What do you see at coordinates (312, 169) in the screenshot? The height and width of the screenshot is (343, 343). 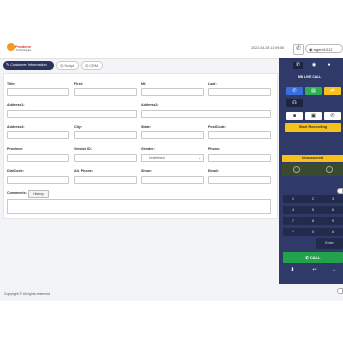 I see `call-controls-bar` at bounding box center [312, 169].